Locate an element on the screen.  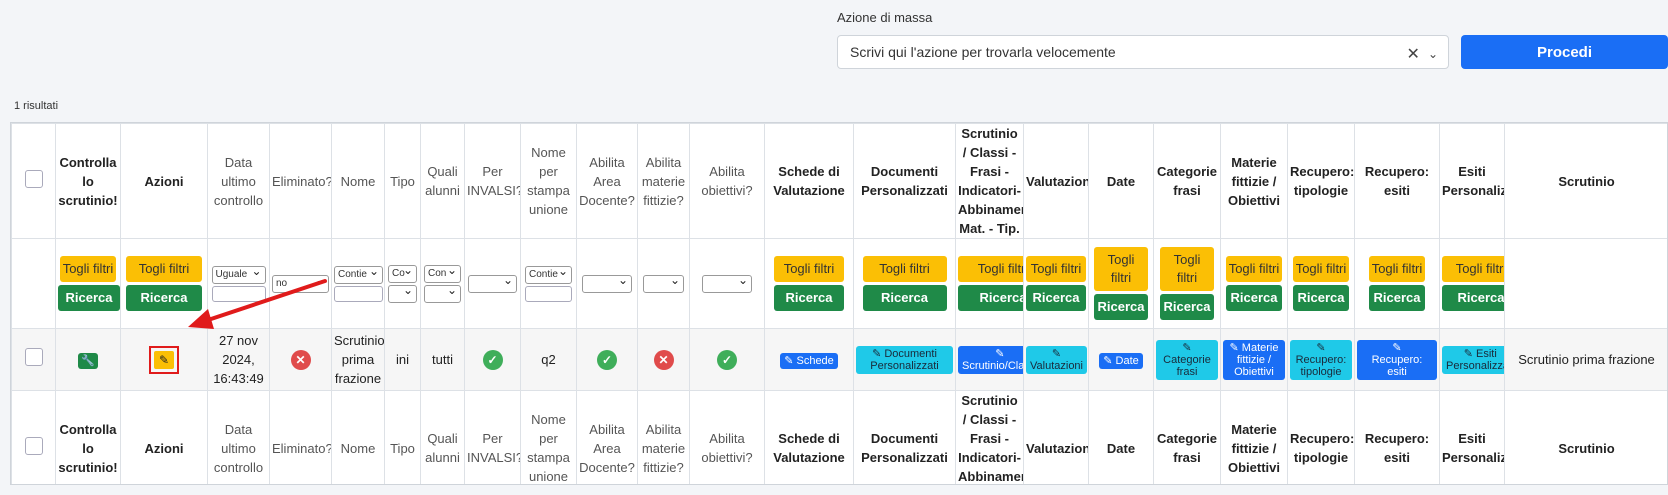
col-header: Quali alunni is located at coordinates (442, 181).